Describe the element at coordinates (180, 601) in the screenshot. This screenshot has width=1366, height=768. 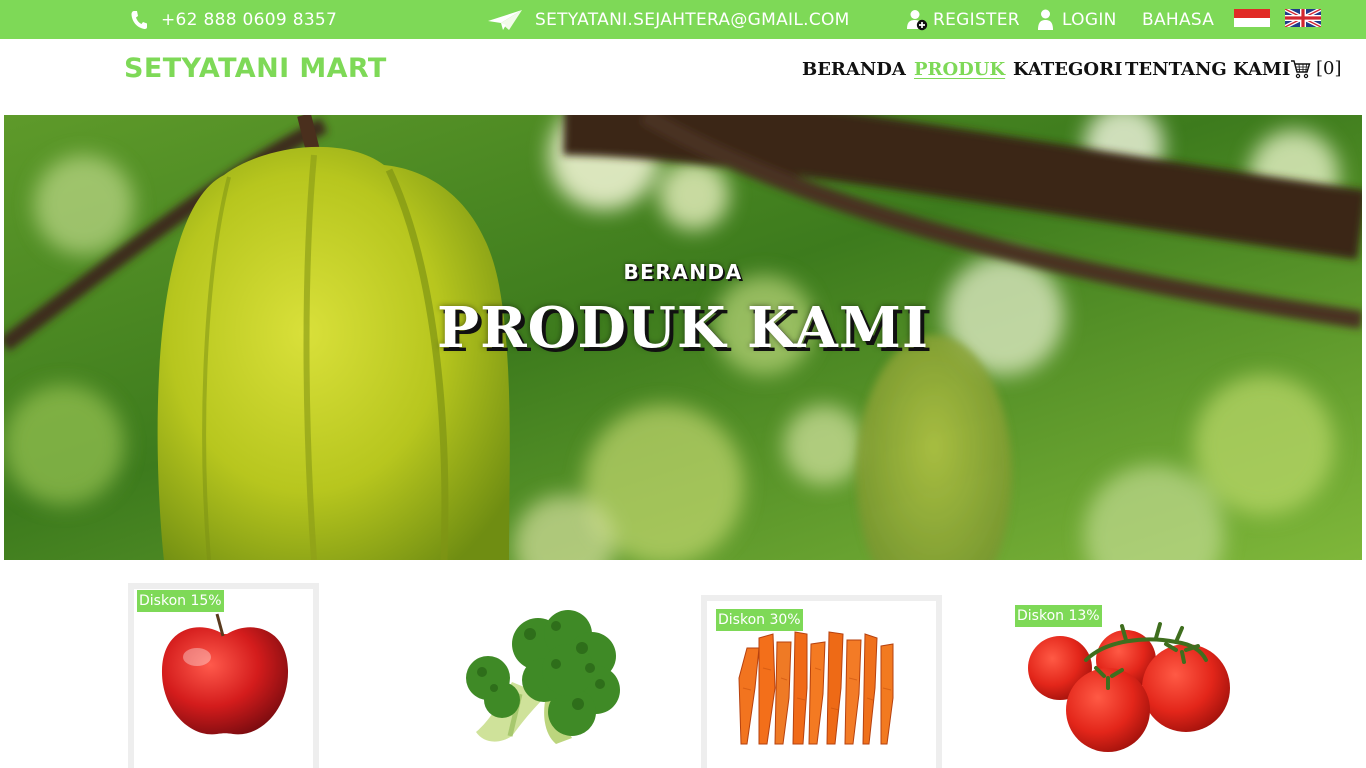
I see `discount-badge: Diskon 15%` at that location.